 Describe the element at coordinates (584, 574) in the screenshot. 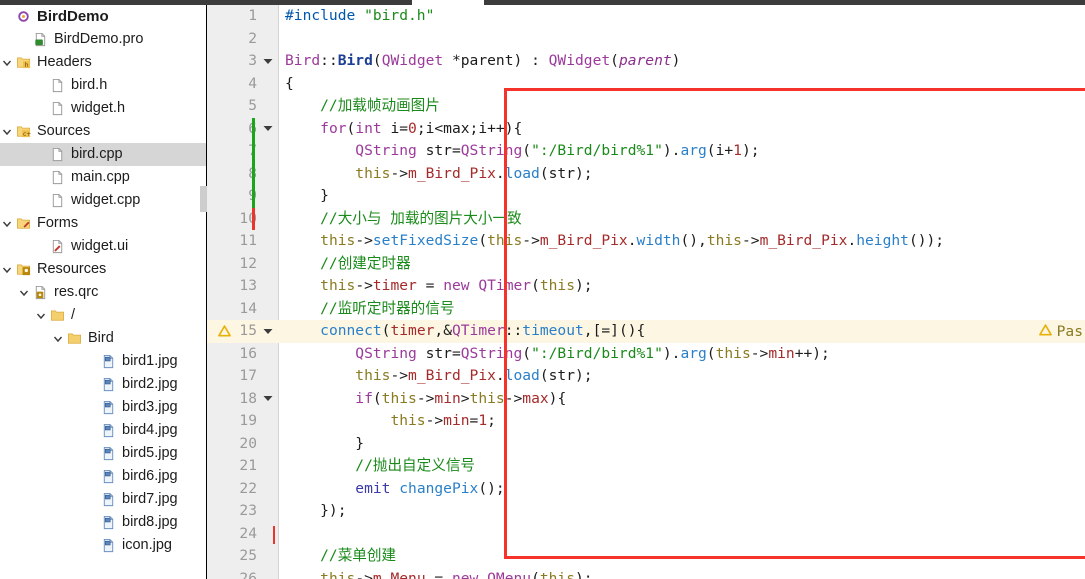

I see `code-token: );` at that location.